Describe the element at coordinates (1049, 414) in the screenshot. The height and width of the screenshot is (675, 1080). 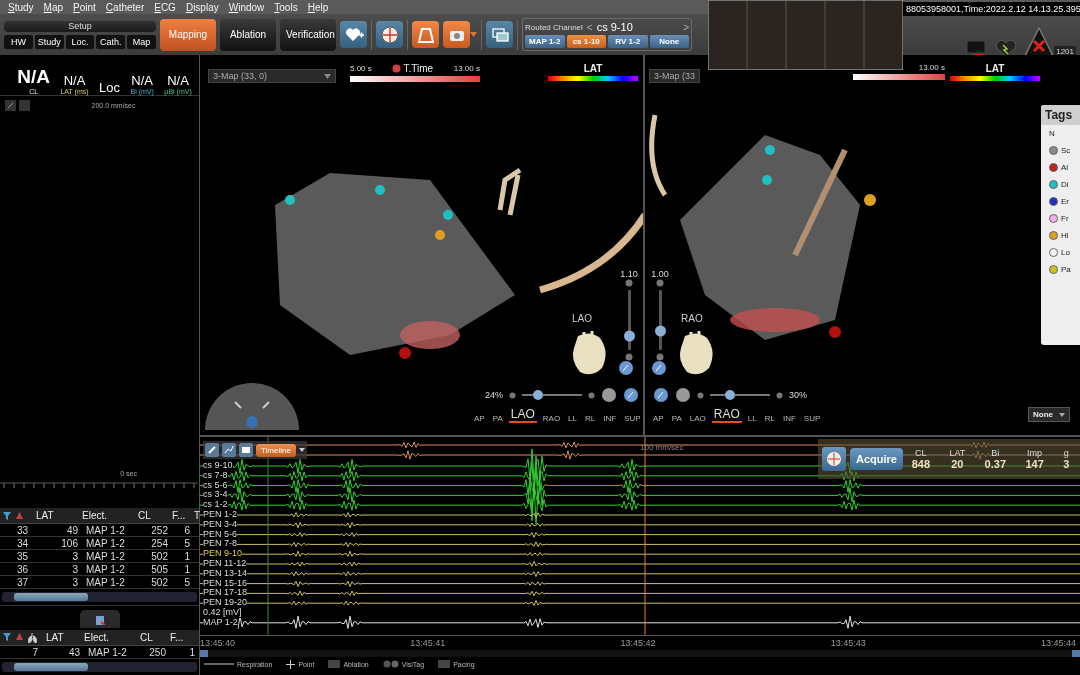
I see `filter-dropdown: None` at that location.